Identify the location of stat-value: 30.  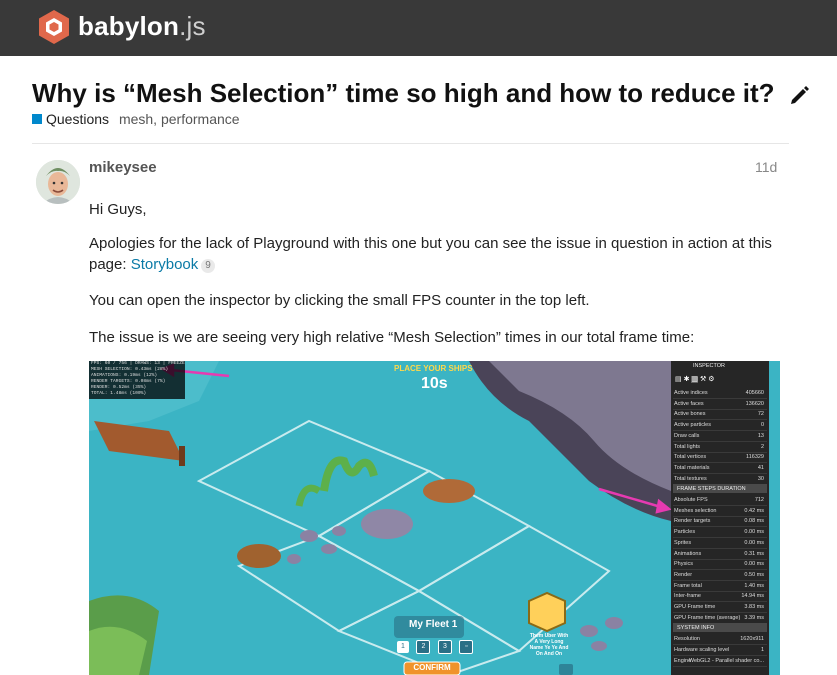
(760, 478).